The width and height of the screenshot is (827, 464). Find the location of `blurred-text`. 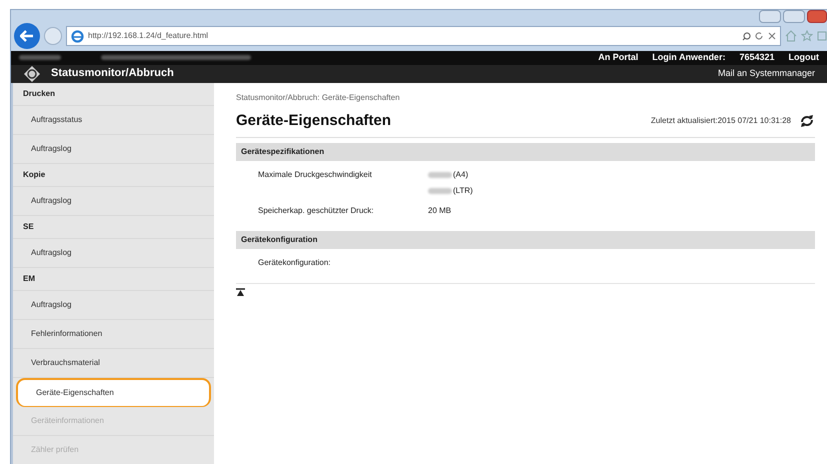

blurred-text is located at coordinates (40, 57).